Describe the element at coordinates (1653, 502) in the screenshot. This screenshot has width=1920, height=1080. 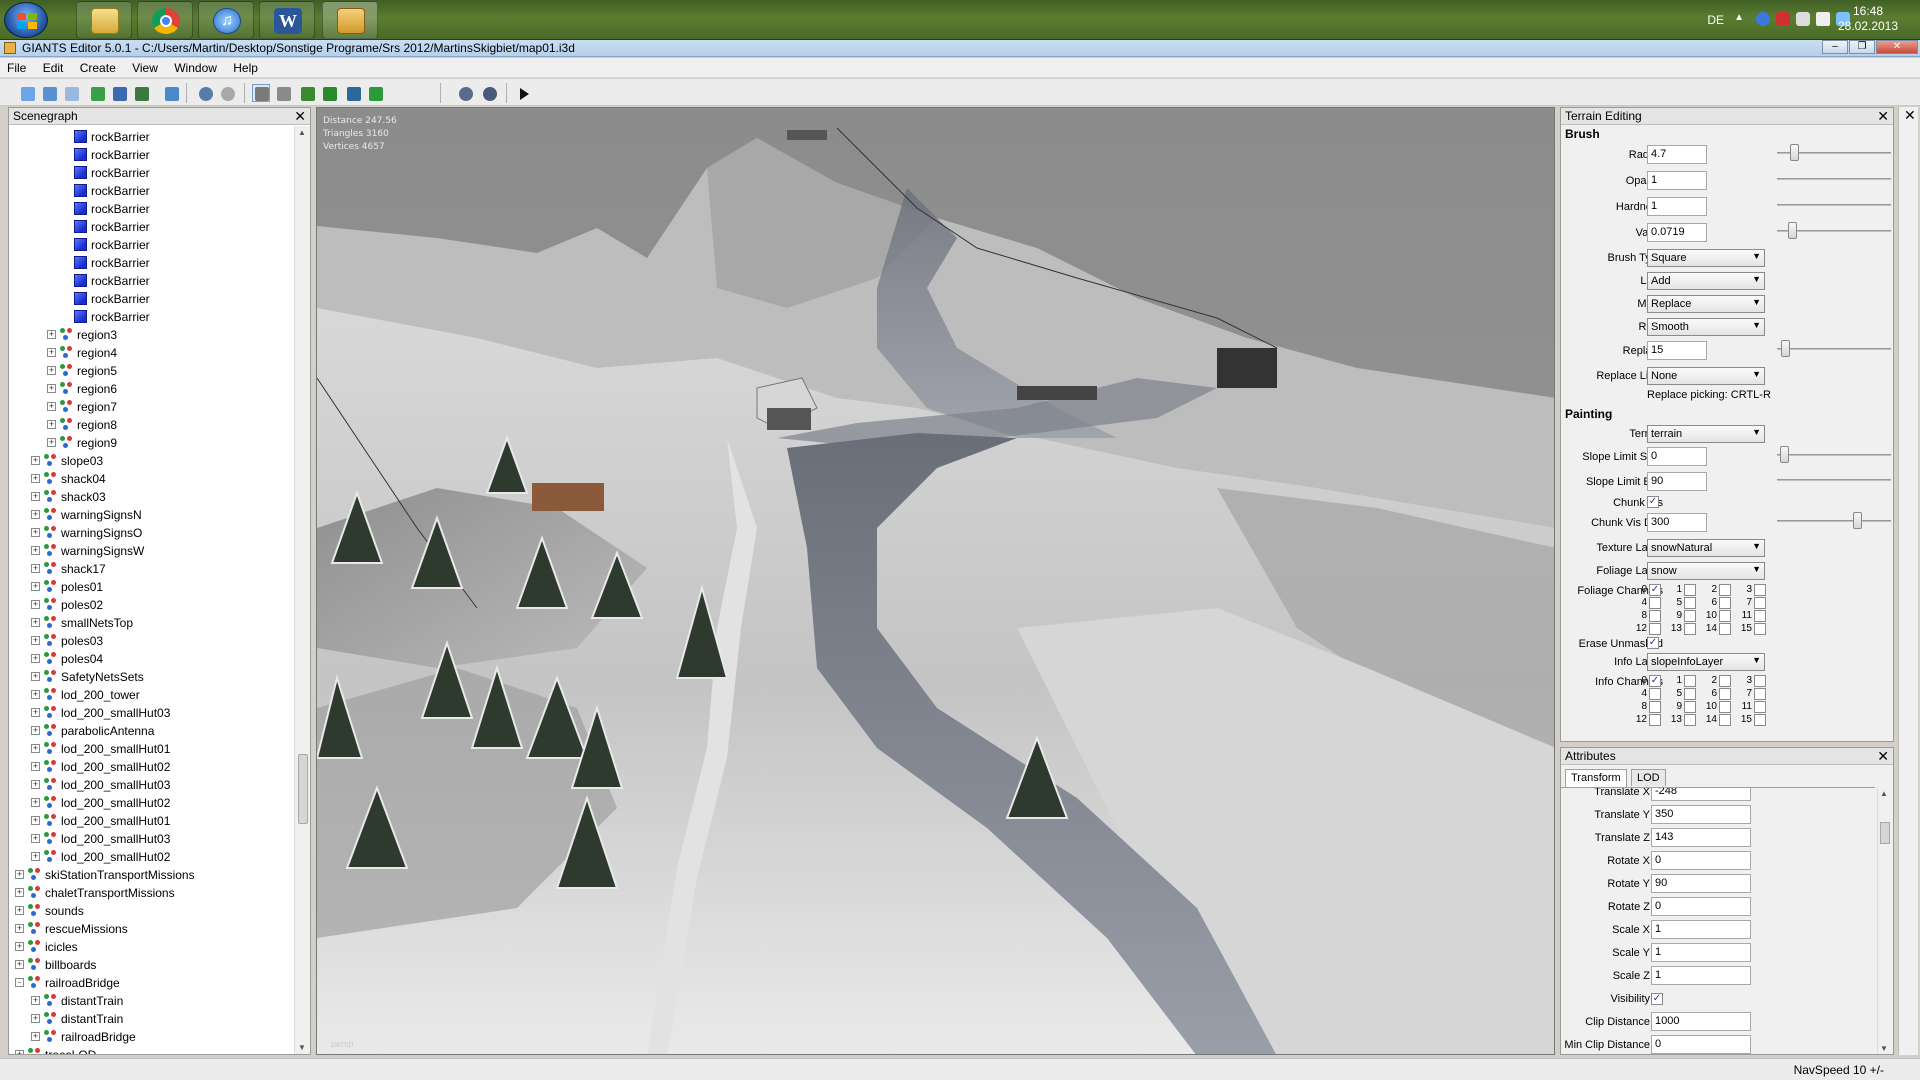
I see `chunk-vis-checkbox: ✓` at that location.